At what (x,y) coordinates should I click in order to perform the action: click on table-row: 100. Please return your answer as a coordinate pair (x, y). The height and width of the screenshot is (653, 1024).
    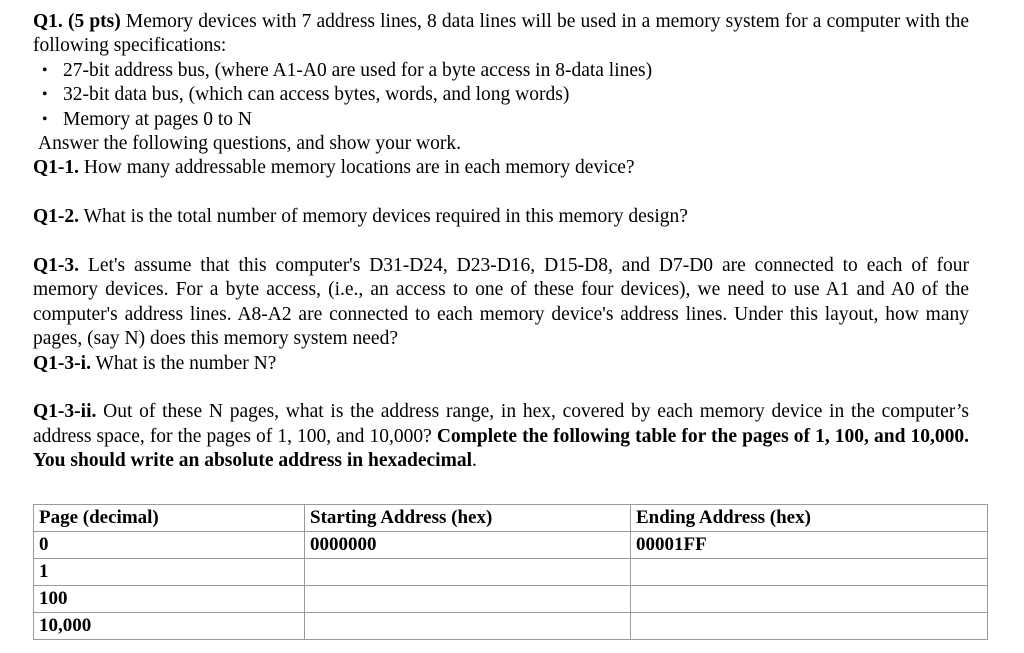
    Looking at the image, I should click on (510, 599).